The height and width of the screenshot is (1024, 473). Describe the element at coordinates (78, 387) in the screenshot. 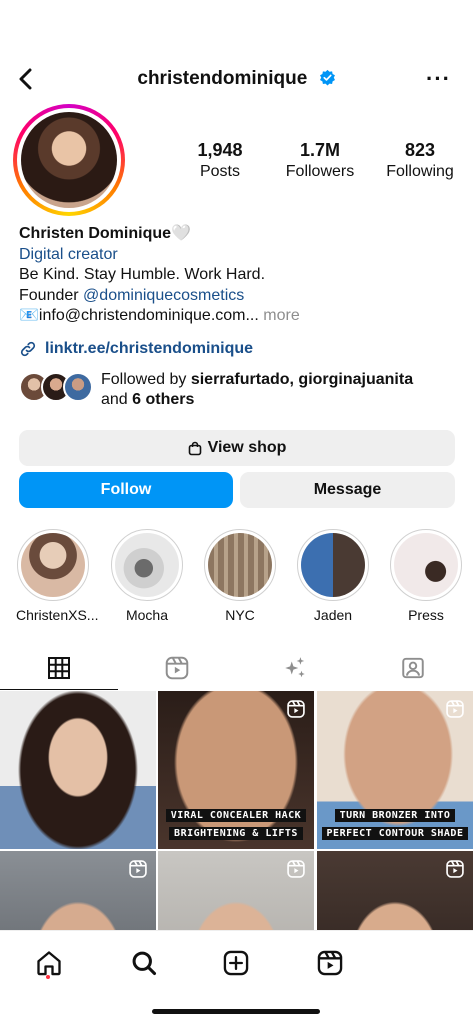

I see `avatar` at that location.